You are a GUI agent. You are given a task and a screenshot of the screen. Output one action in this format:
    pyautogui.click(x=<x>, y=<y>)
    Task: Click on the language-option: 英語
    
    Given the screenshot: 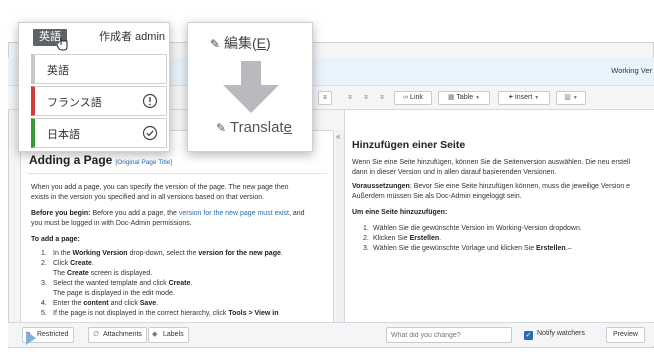 What is the action you would take?
    pyautogui.click(x=99, y=69)
    